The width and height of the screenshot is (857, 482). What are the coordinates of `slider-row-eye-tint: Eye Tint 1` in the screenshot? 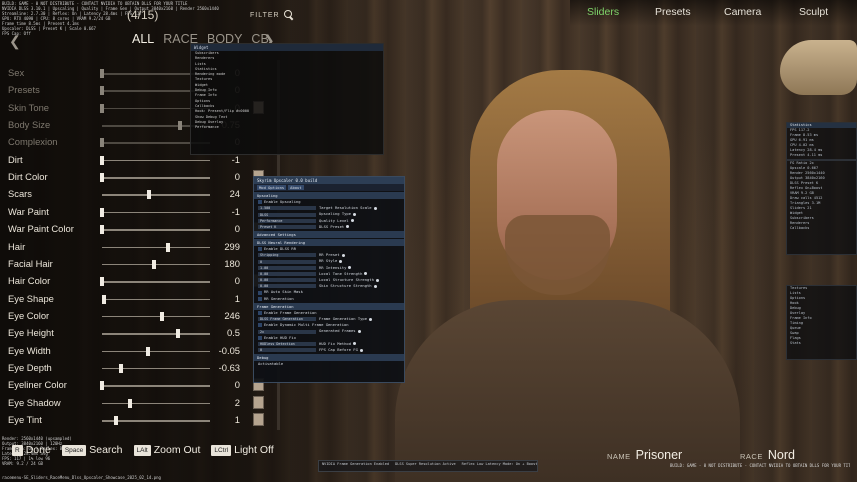 It's located at (140, 420).